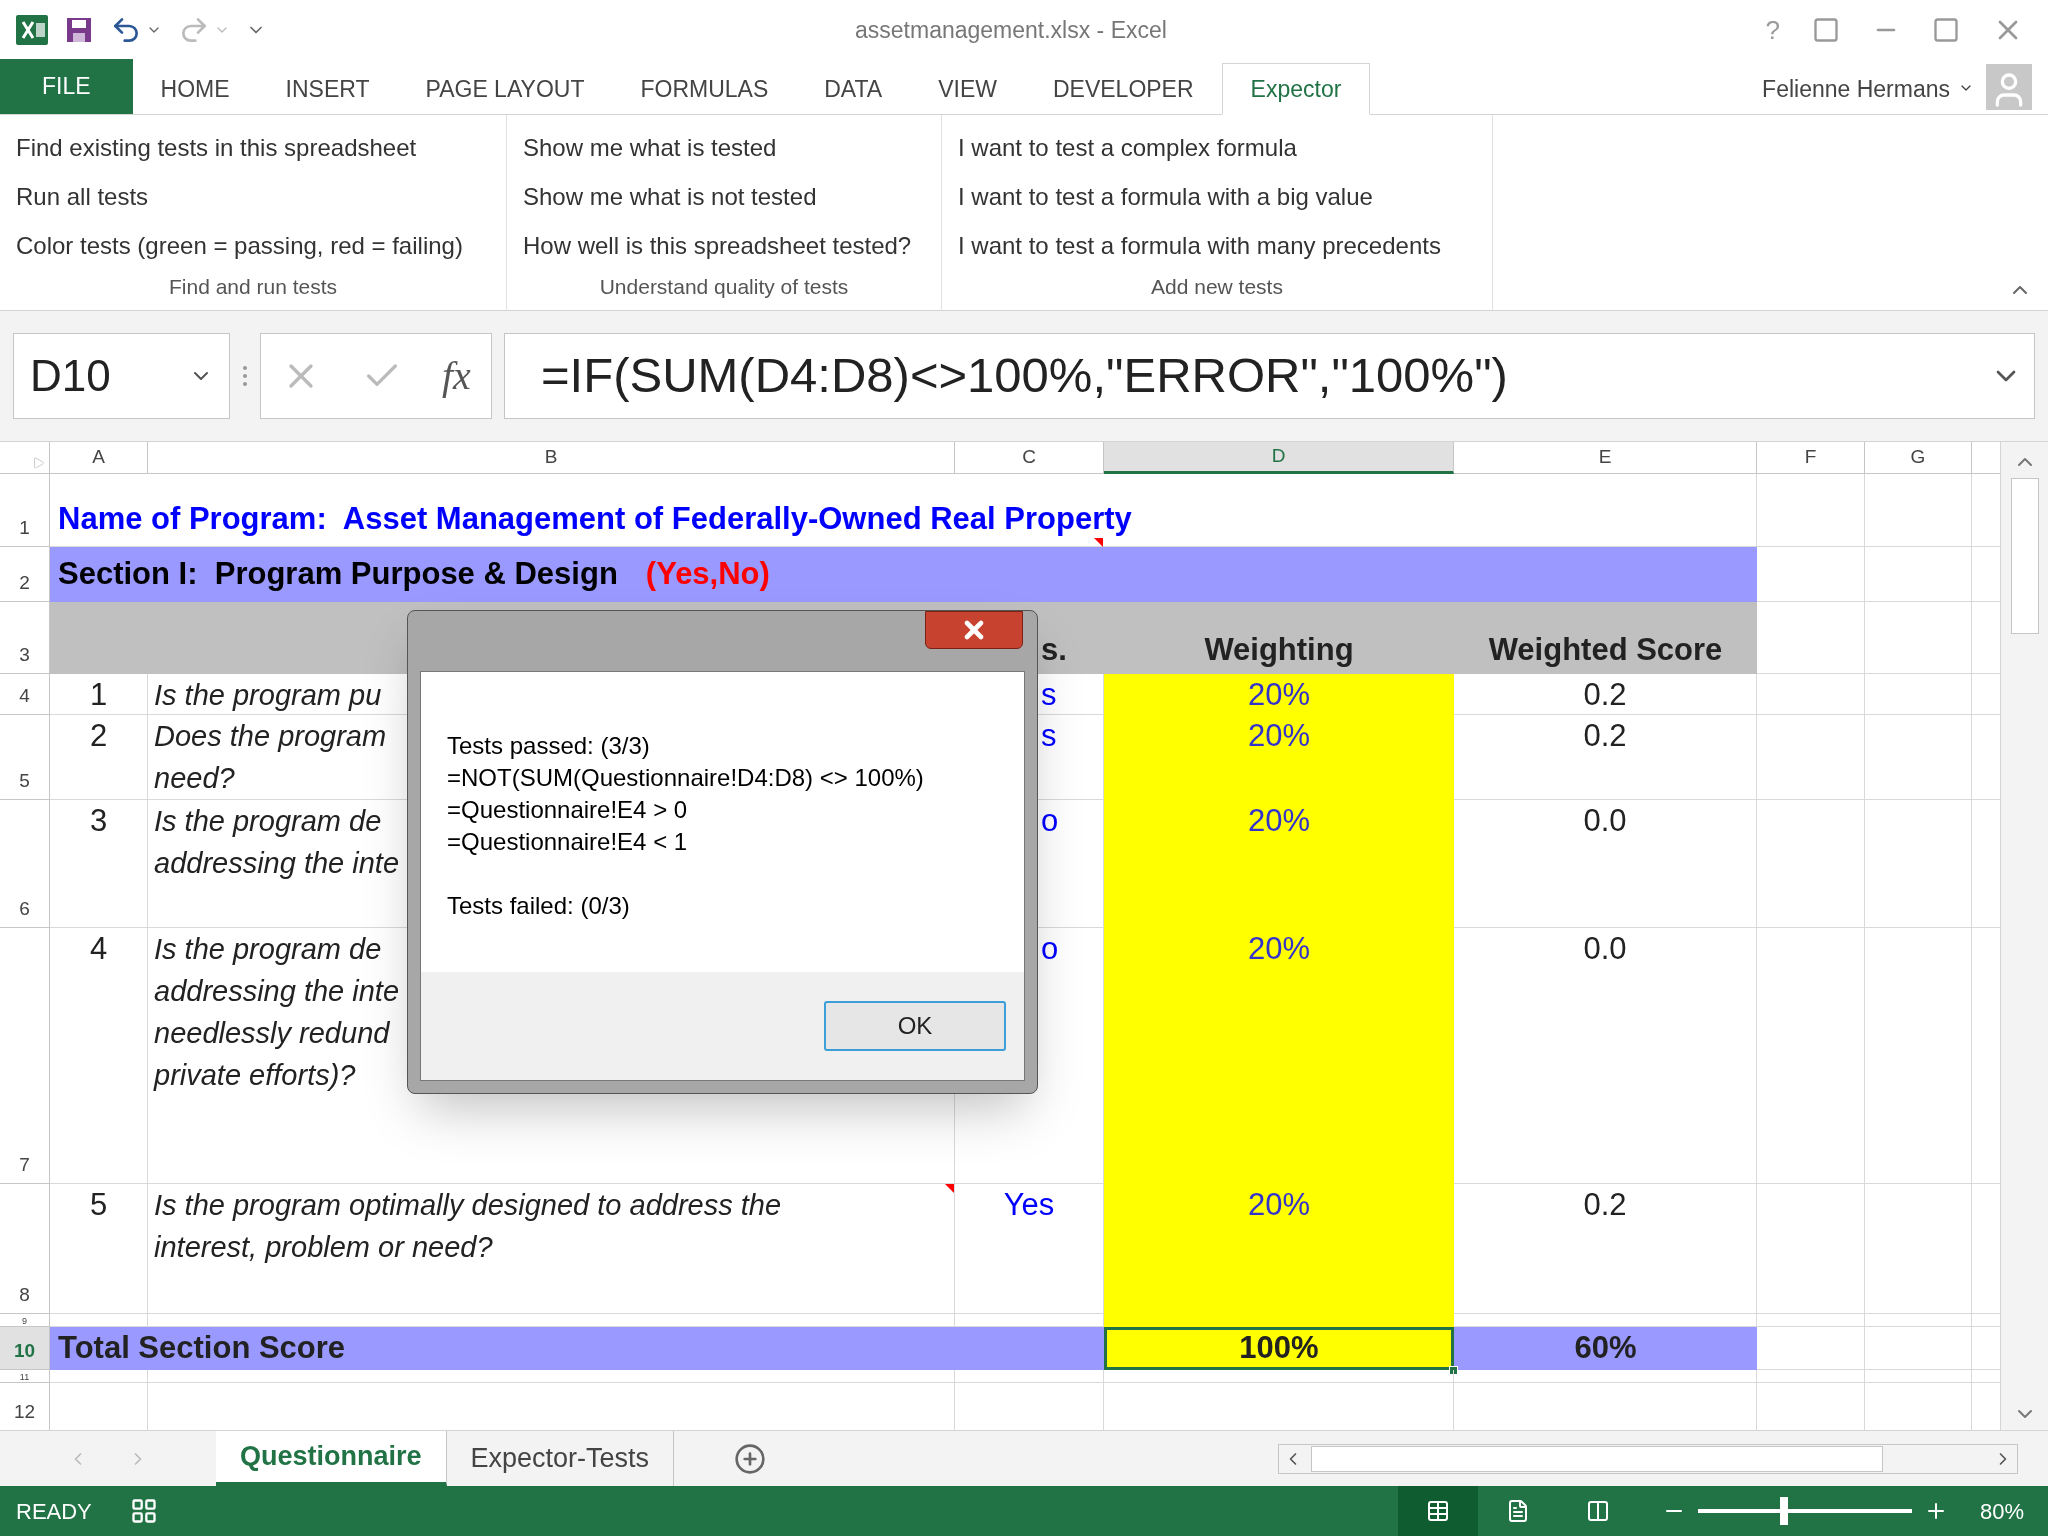 This screenshot has height=1536, width=2048. What do you see at coordinates (853, 89) in the screenshot?
I see `ribbon-tab: DATA` at bounding box center [853, 89].